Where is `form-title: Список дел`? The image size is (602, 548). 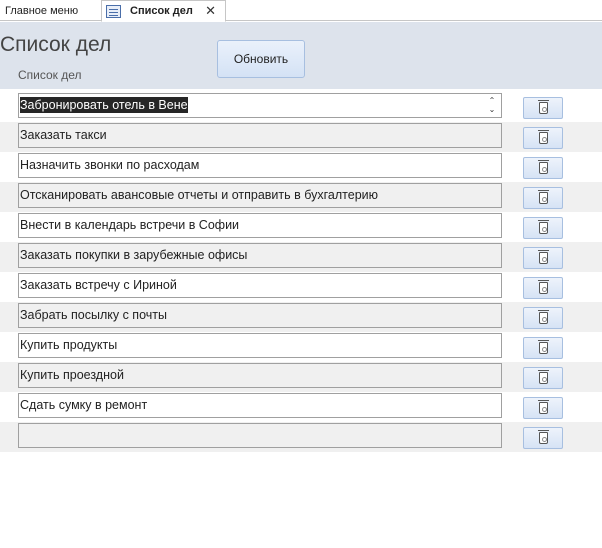
form-title: Список дел is located at coordinates (56, 44).